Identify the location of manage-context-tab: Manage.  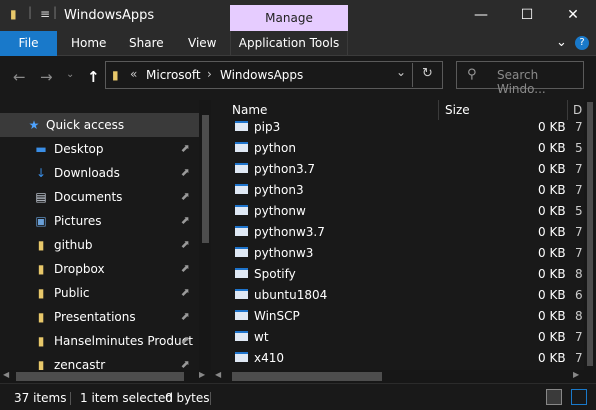
(289, 18).